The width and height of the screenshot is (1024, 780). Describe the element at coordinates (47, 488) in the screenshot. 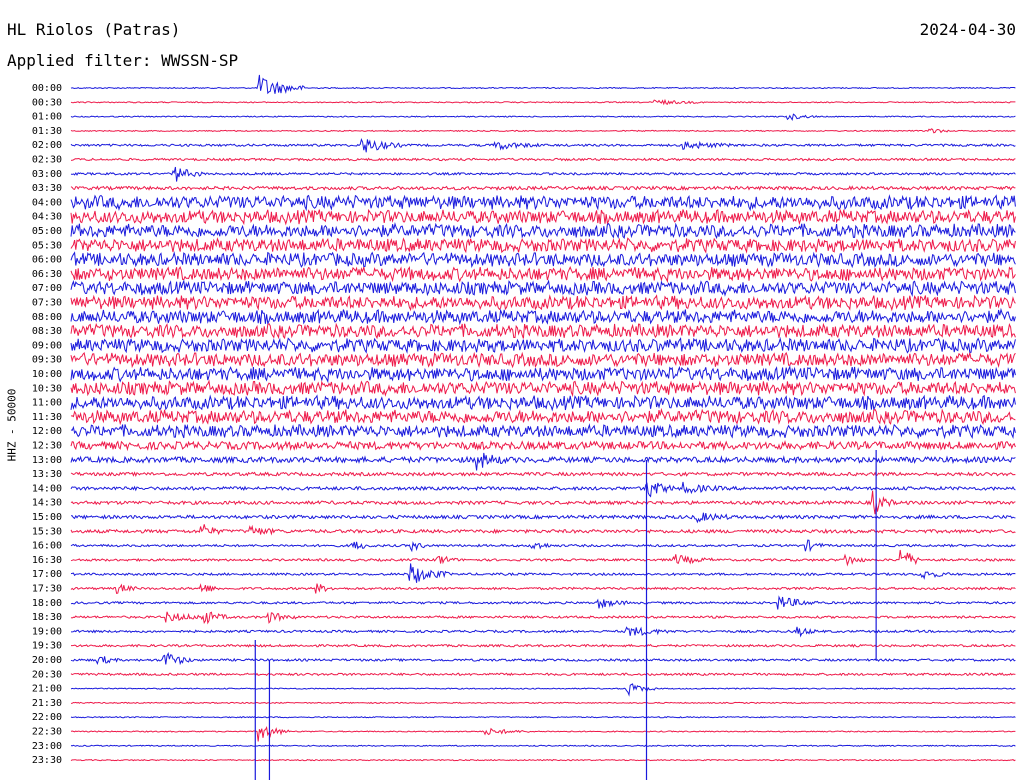

I see `hour-label: 14:00` at that location.